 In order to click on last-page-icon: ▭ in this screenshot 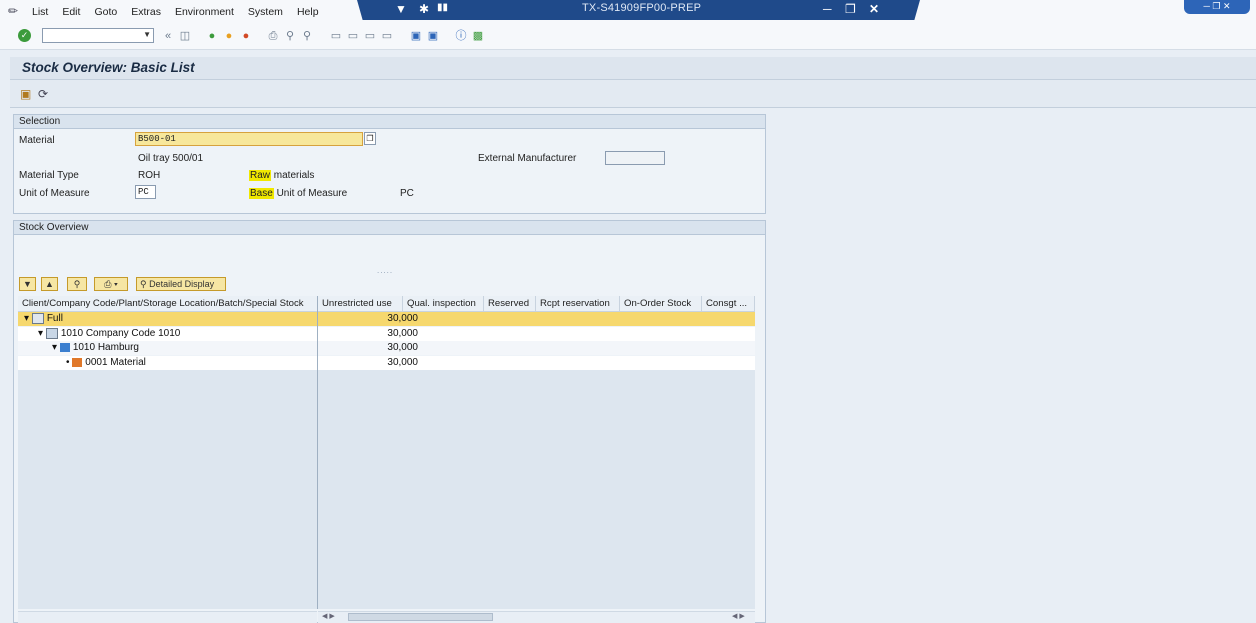, I will do `click(387, 36)`.